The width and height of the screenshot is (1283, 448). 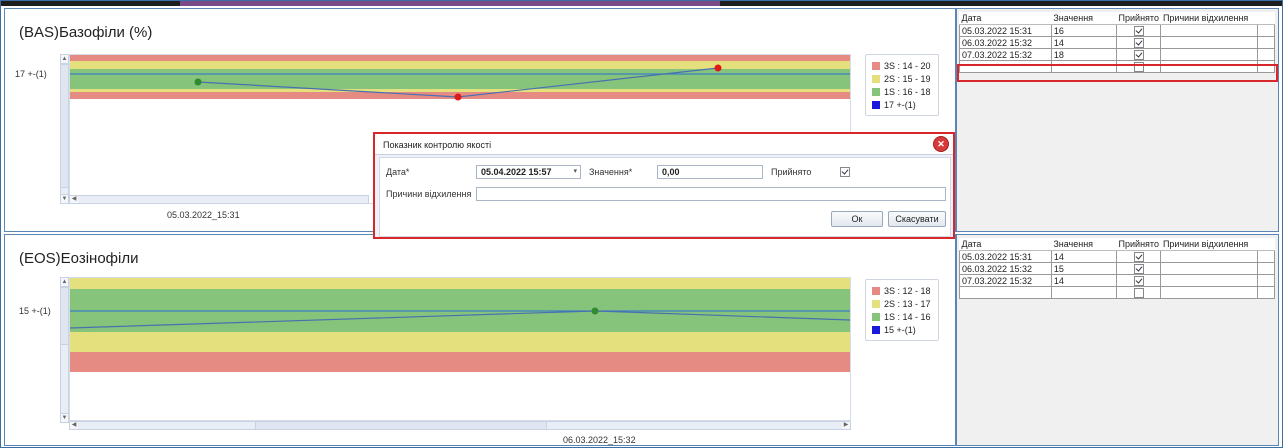 What do you see at coordinates (460, 283) in the screenshot?
I see `band-2s` at bounding box center [460, 283].